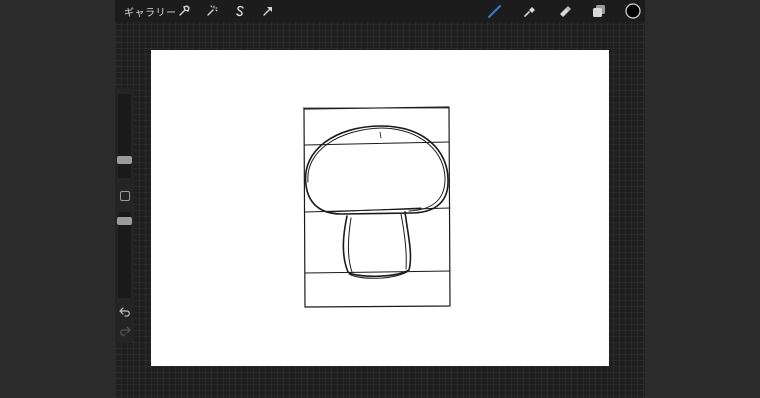 The width and height of the screenshot is (760, 398). What do you see at coordinates (125, 312) in the screenshot?
I see `undo-icon` at bounding box center [125, 312].